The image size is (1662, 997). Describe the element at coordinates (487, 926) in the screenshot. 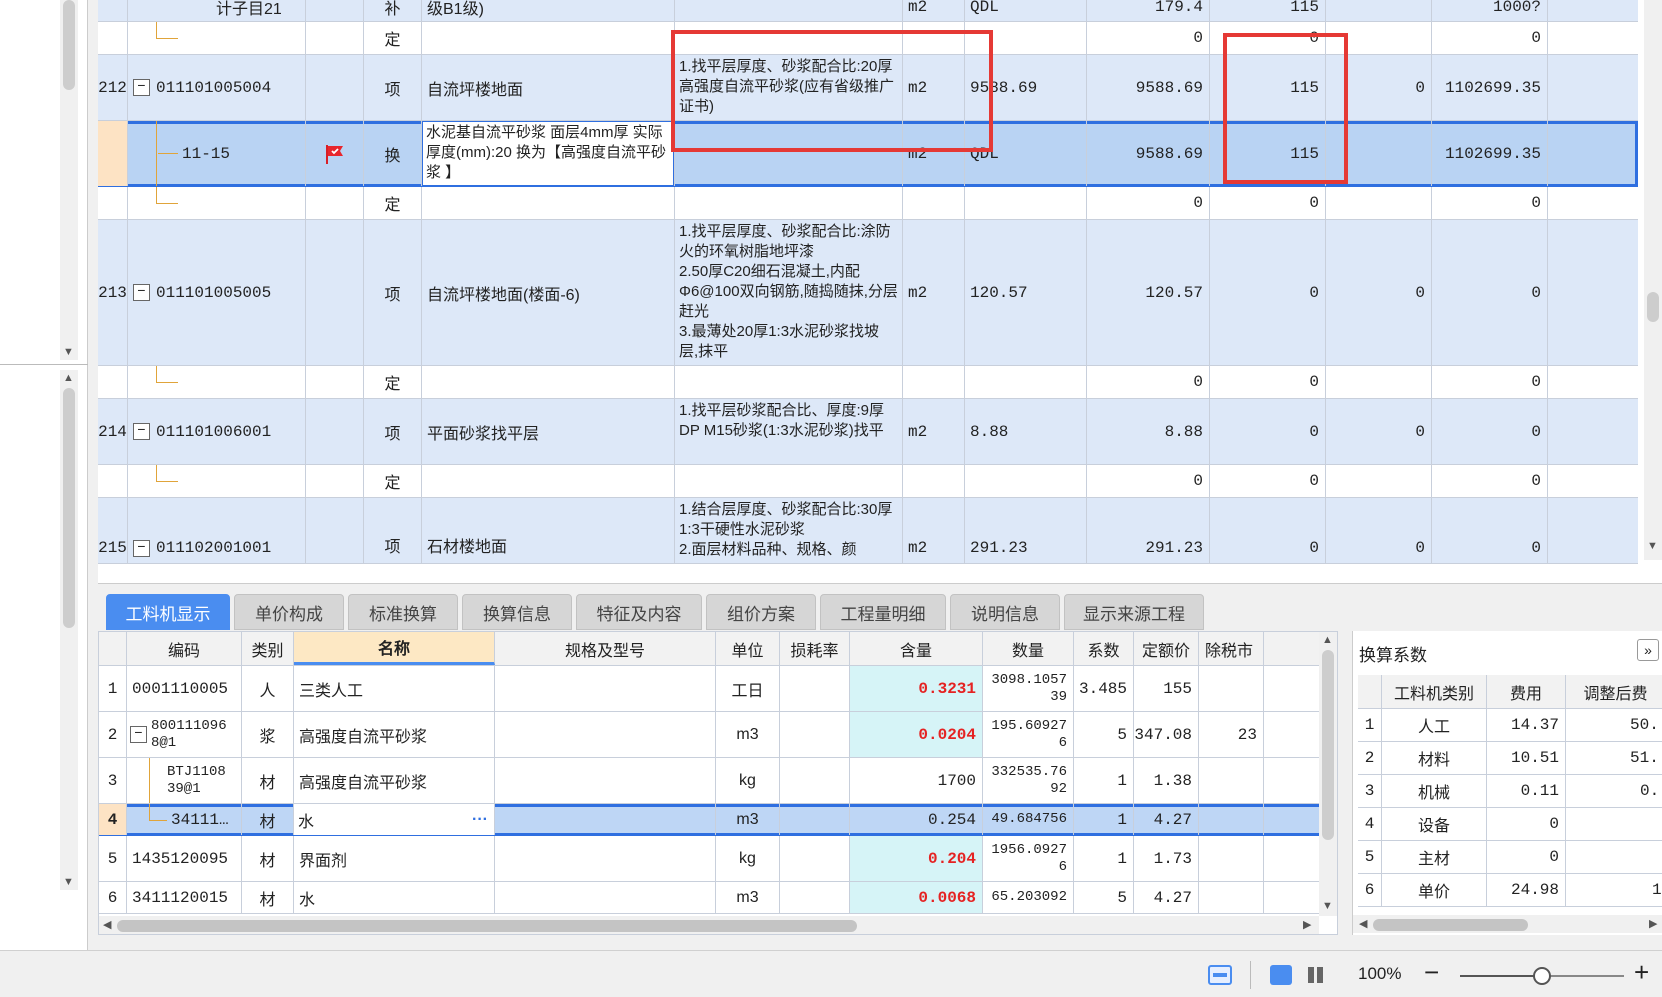

I see `bottom-grid-hscroll-thumb` at that location.